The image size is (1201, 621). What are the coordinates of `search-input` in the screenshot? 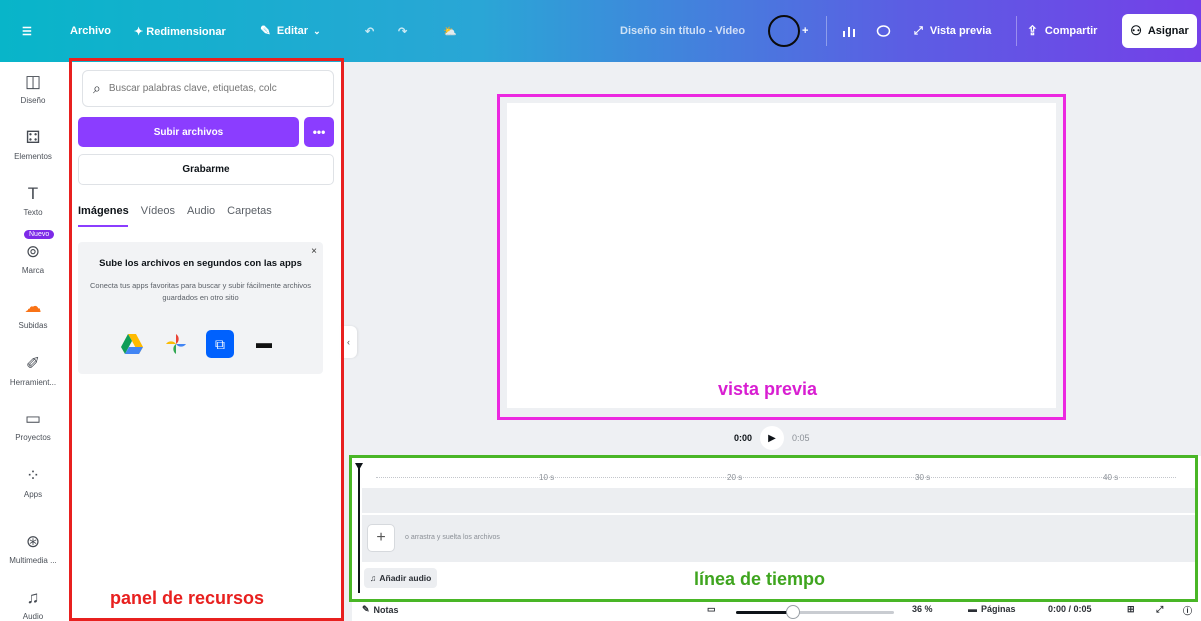 It's located at (208, 88).